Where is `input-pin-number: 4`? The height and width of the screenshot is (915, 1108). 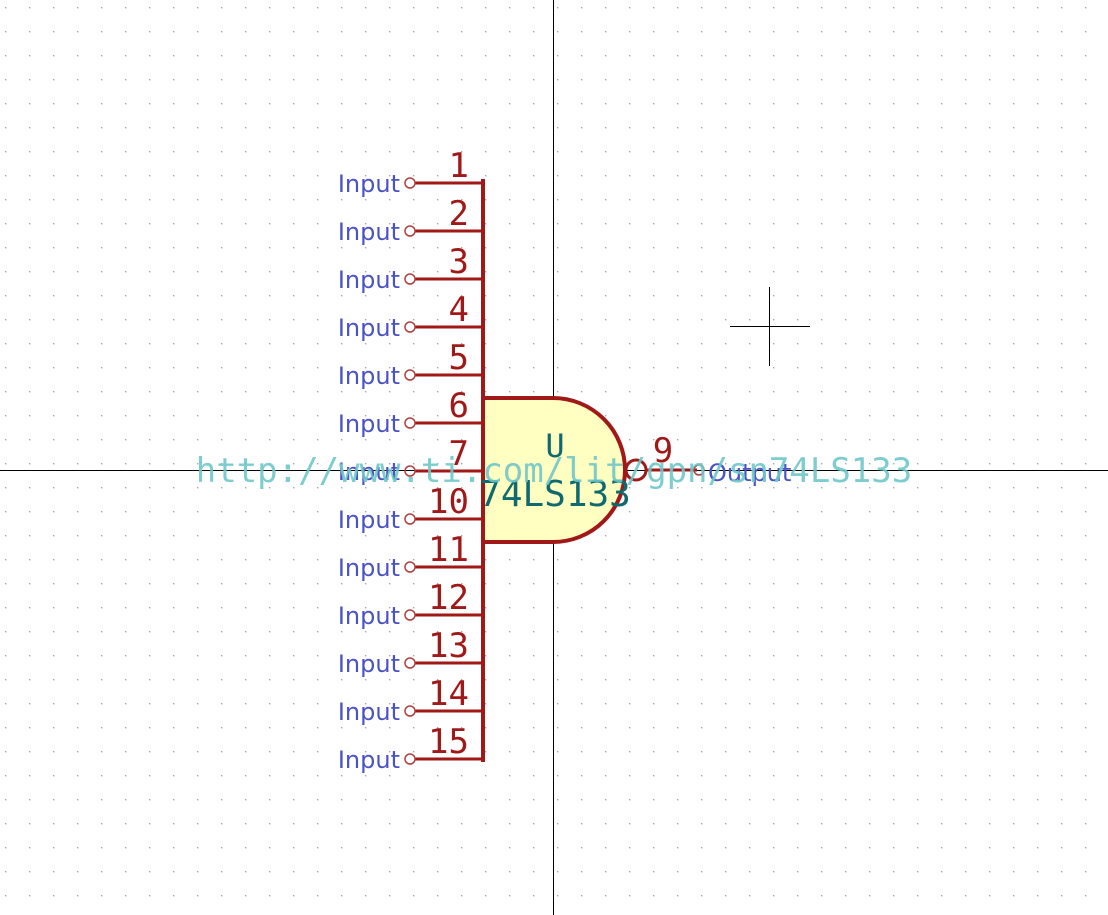 input-pin-number: 4 is located at coordinates (459, 310).